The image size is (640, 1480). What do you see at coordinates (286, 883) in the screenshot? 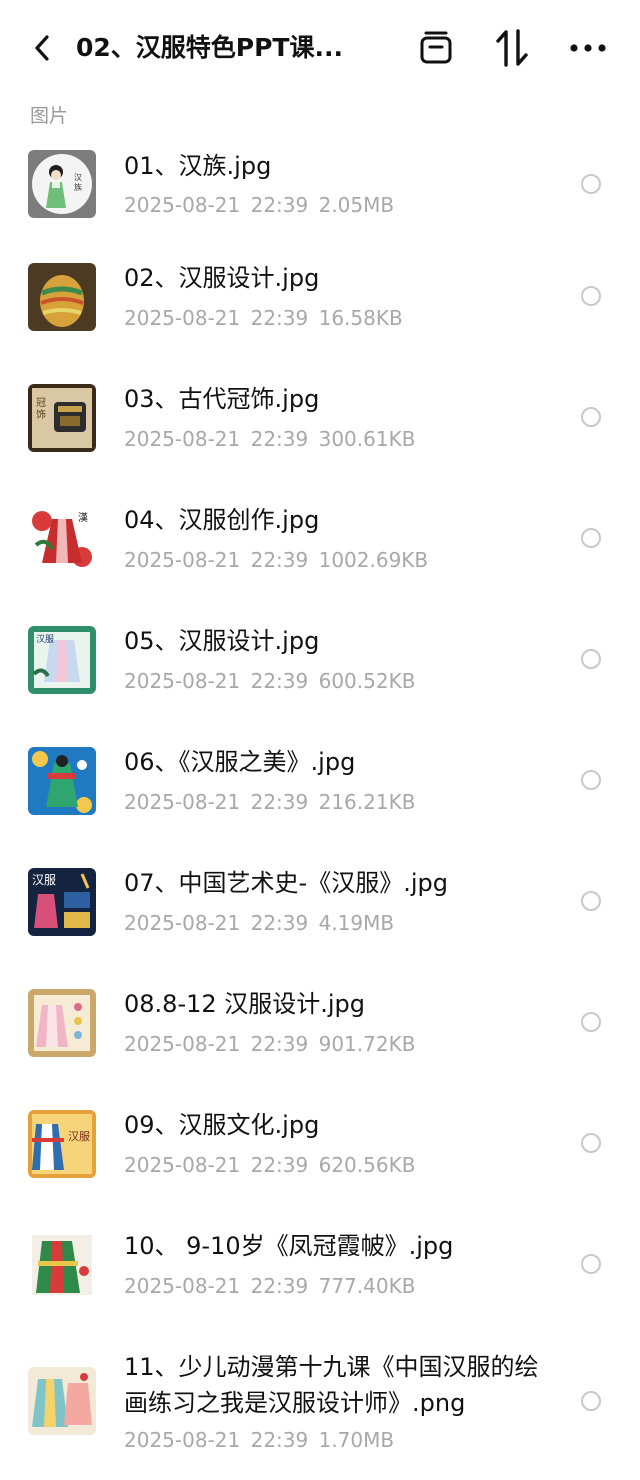
I see `file-name: 07、中国艺术史-《汉服》.jpg` at bounding box center [286, 883].